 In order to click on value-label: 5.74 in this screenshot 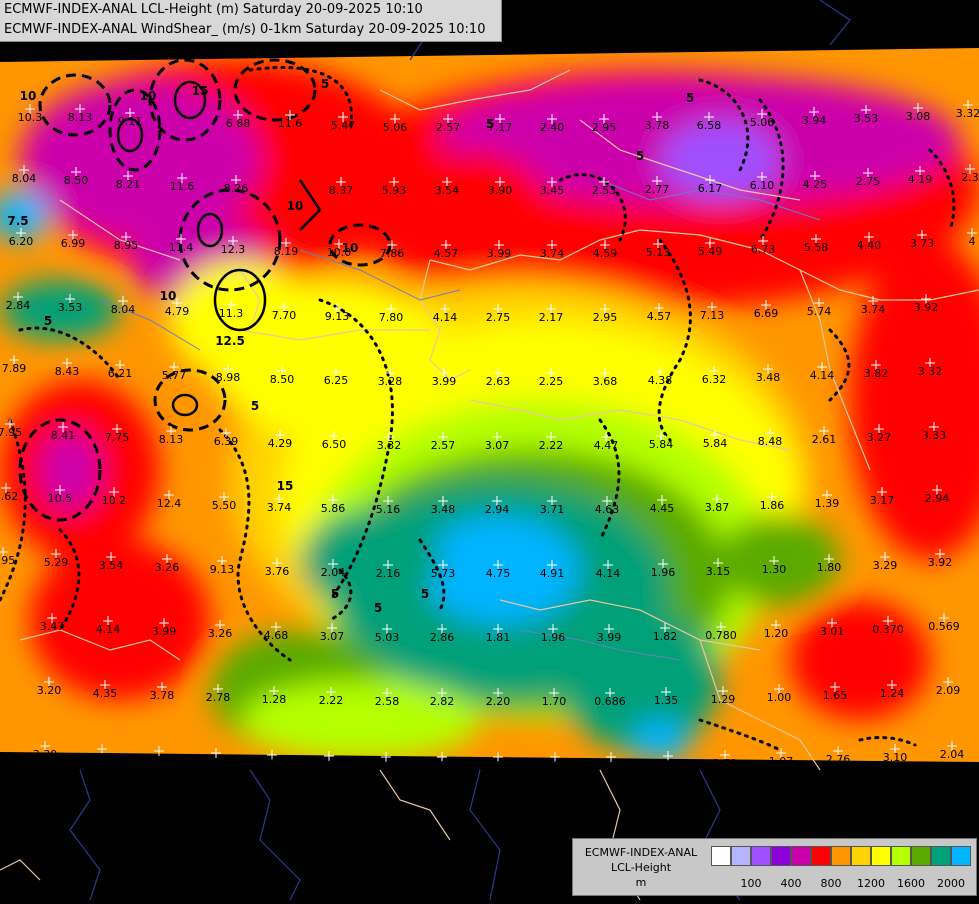, I will do `click(819, 311)`.